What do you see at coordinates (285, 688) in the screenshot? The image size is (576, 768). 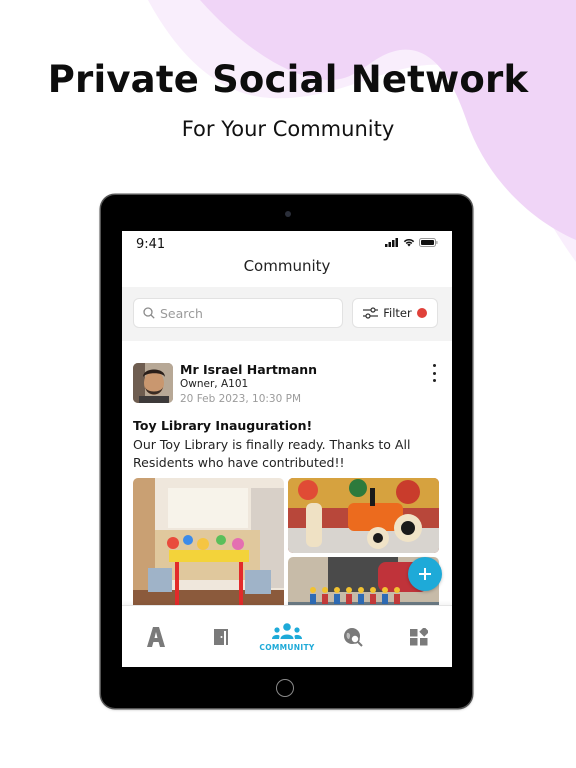 I see `home-button` at bounding box center [285, 688].